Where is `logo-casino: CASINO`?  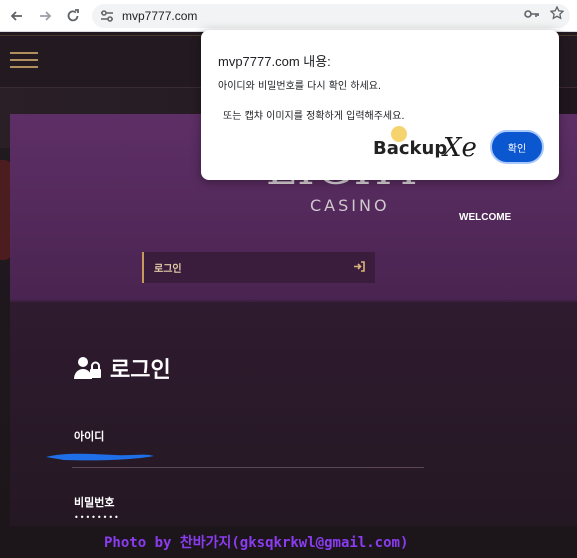 logo-casino: CASINO is located at coordinates (350, 205).